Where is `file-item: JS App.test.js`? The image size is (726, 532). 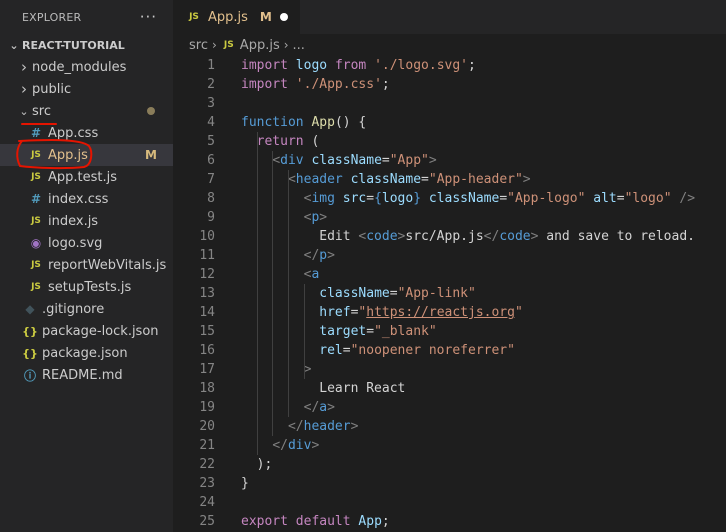 file-item: JS App.test.js is located at coordinates (86, 177).